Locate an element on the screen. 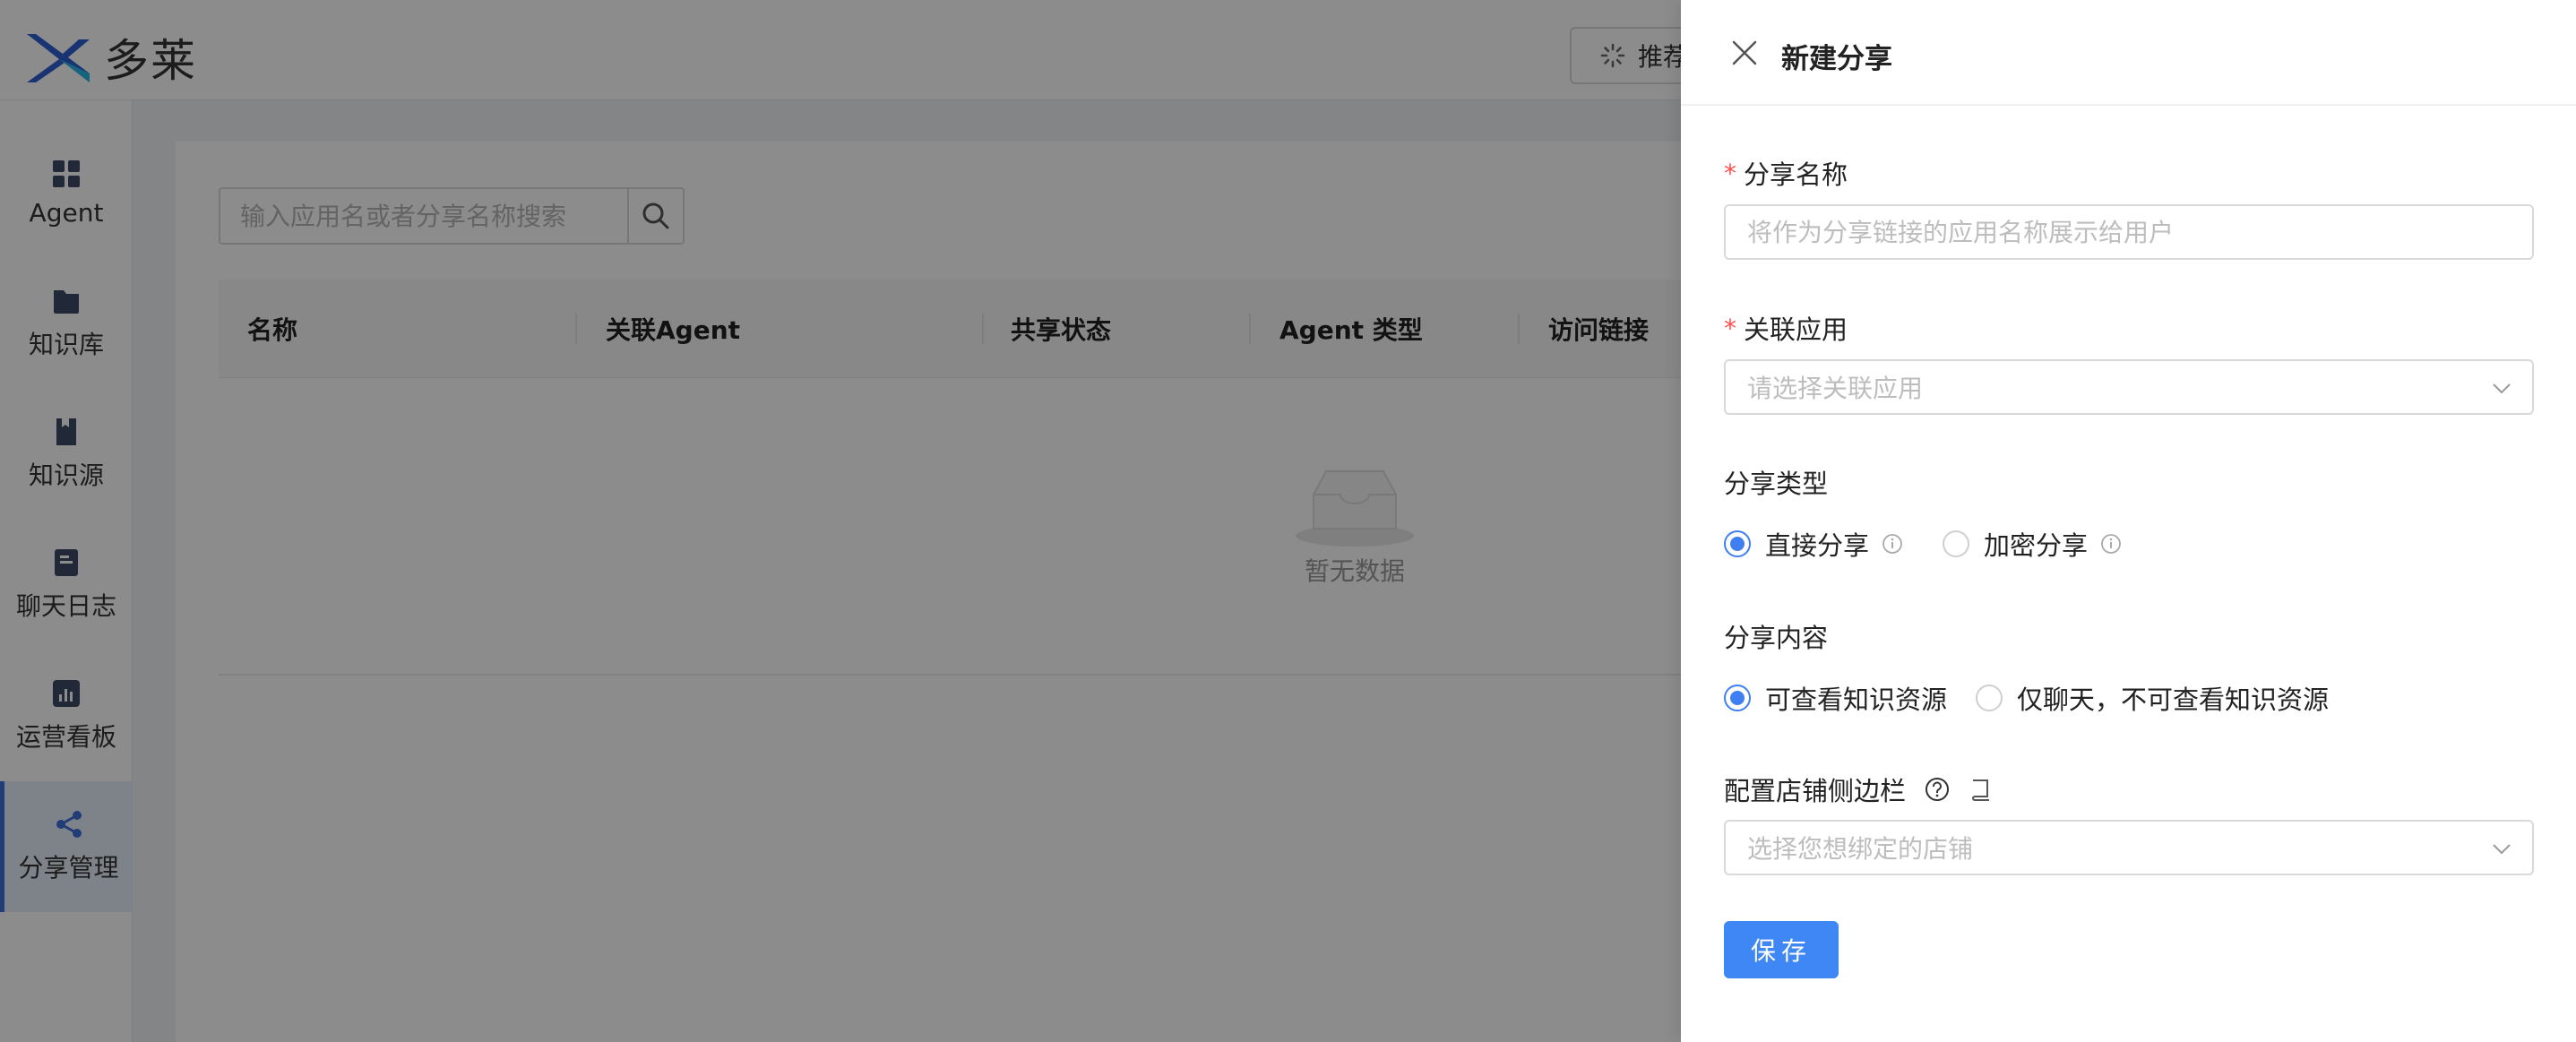  radio-encrypted-share is located at coordinates (1956, 543).